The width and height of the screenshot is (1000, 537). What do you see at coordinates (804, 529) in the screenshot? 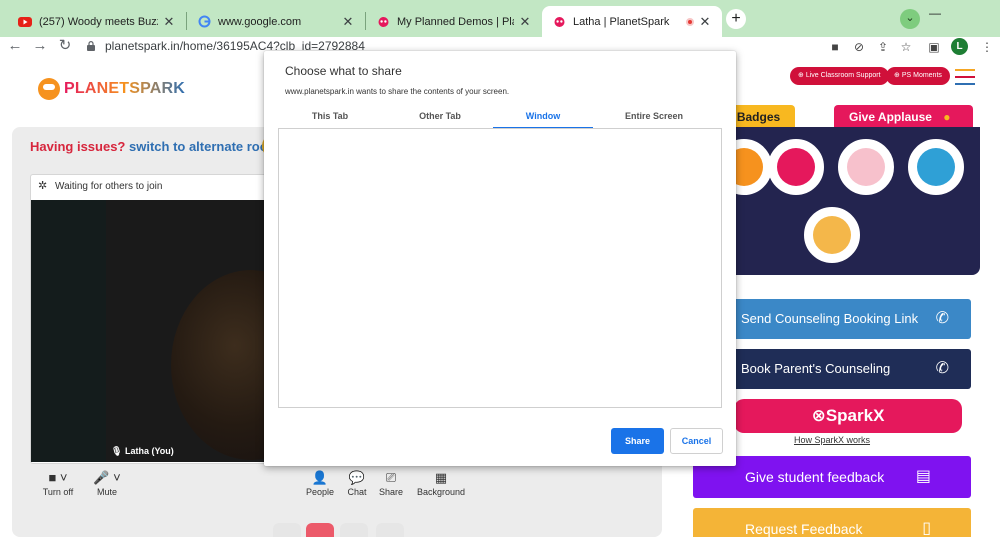
I see `request-feedback-label: Request Feedback` at bounding box center [804, 529].